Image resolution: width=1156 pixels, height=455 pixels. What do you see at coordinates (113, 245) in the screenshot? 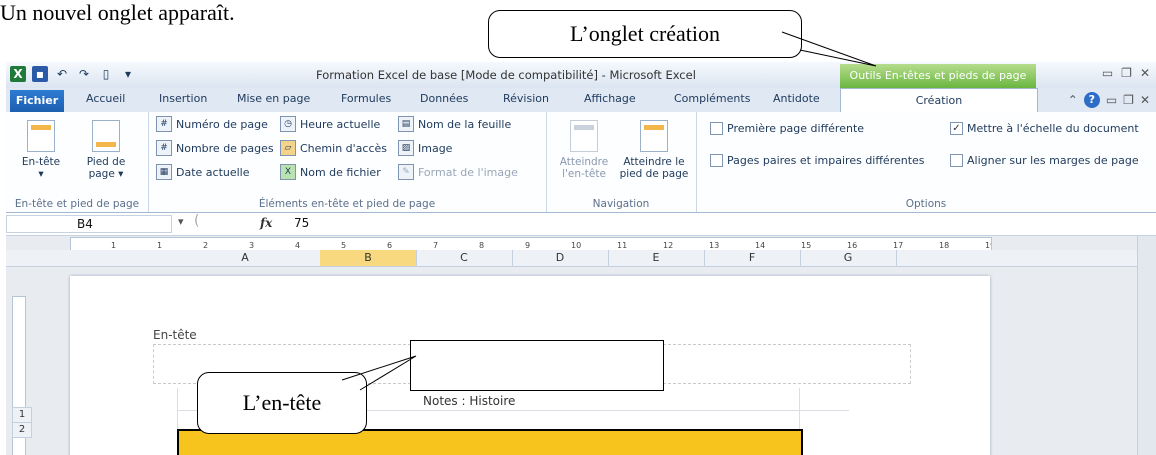
I see `ruler-number: 1` at bounding box center [113, 245].